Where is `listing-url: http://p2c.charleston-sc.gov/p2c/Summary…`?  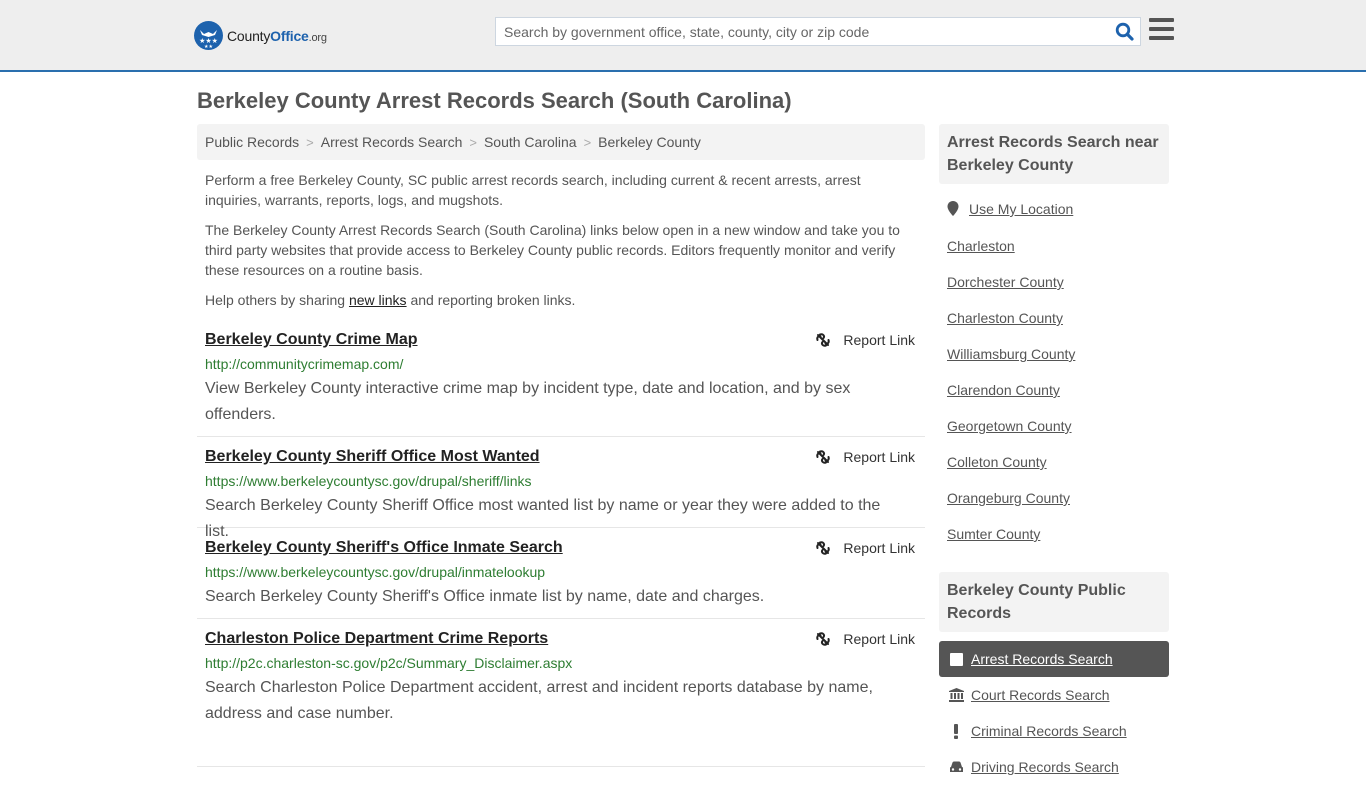 listing-url: http://p2c.charleston-sc.gov/p2c/Summary… is located at coordinates (389, 663).